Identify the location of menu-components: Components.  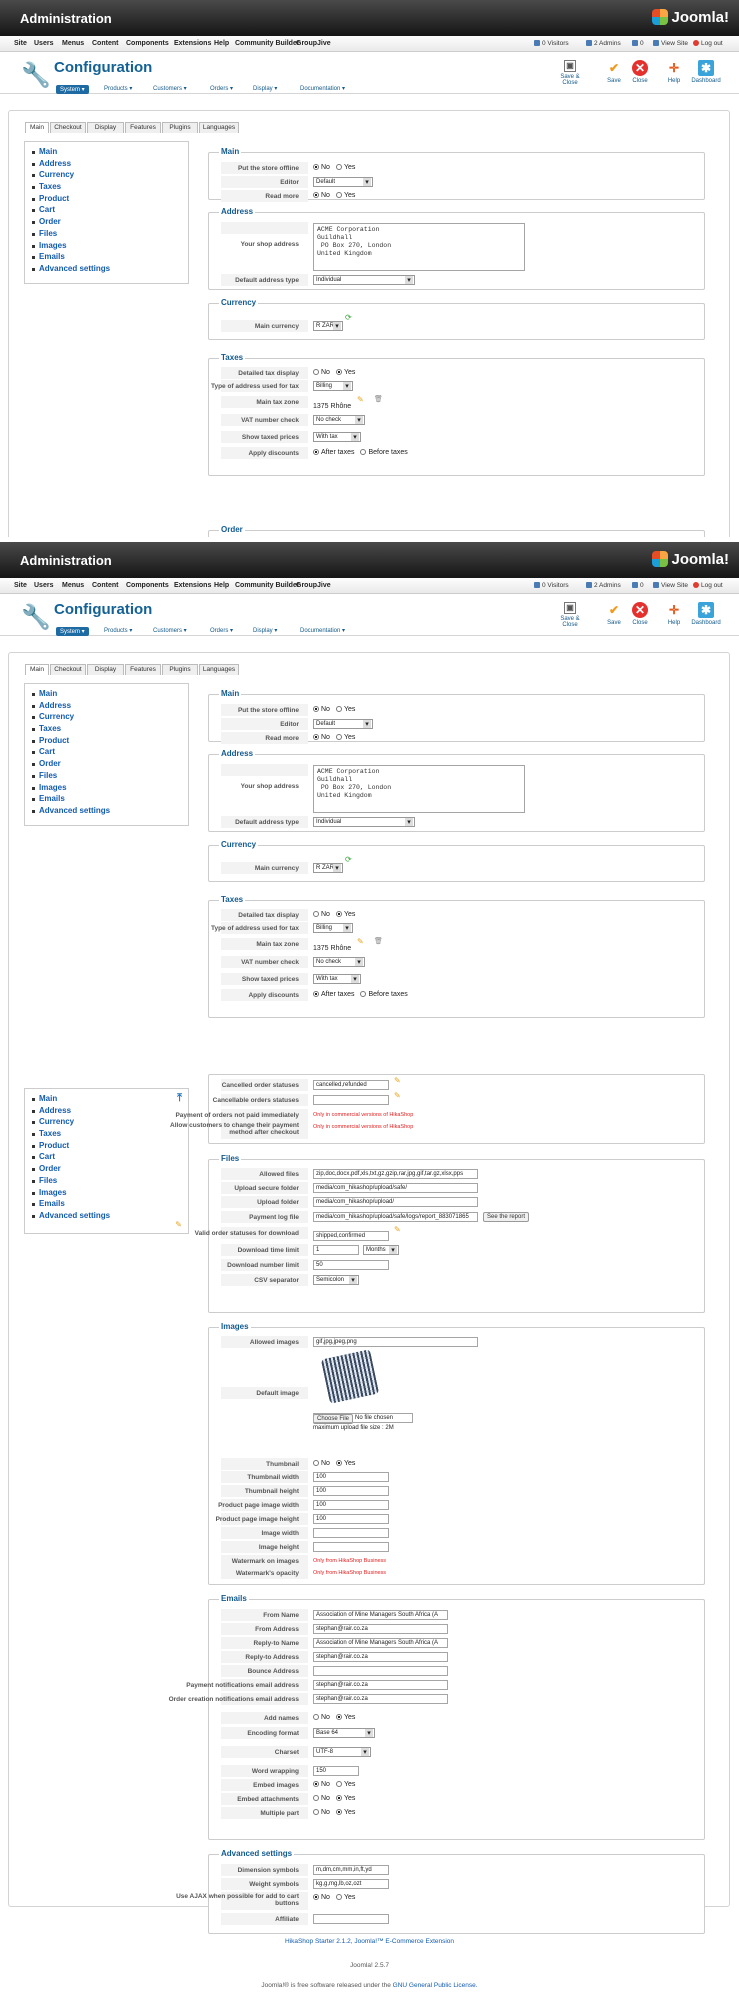
(147, 585).